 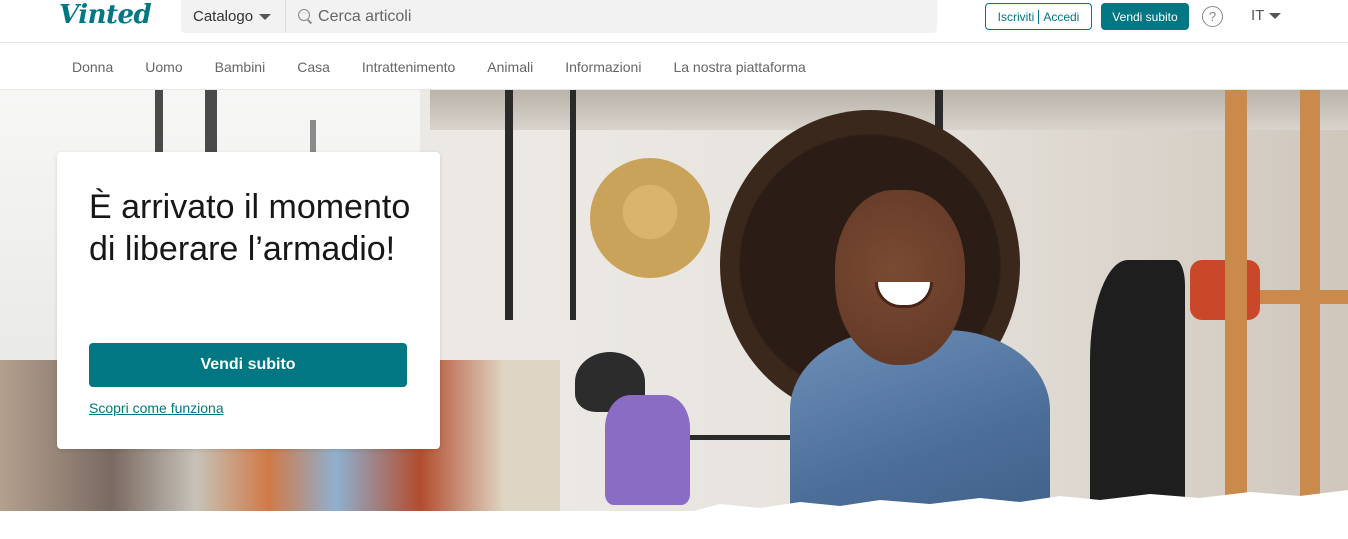 What do you see at coordinates (510, 67) in the screenshot?
I see `nav-item-animali: Animali` at bounding box center [510, 67].